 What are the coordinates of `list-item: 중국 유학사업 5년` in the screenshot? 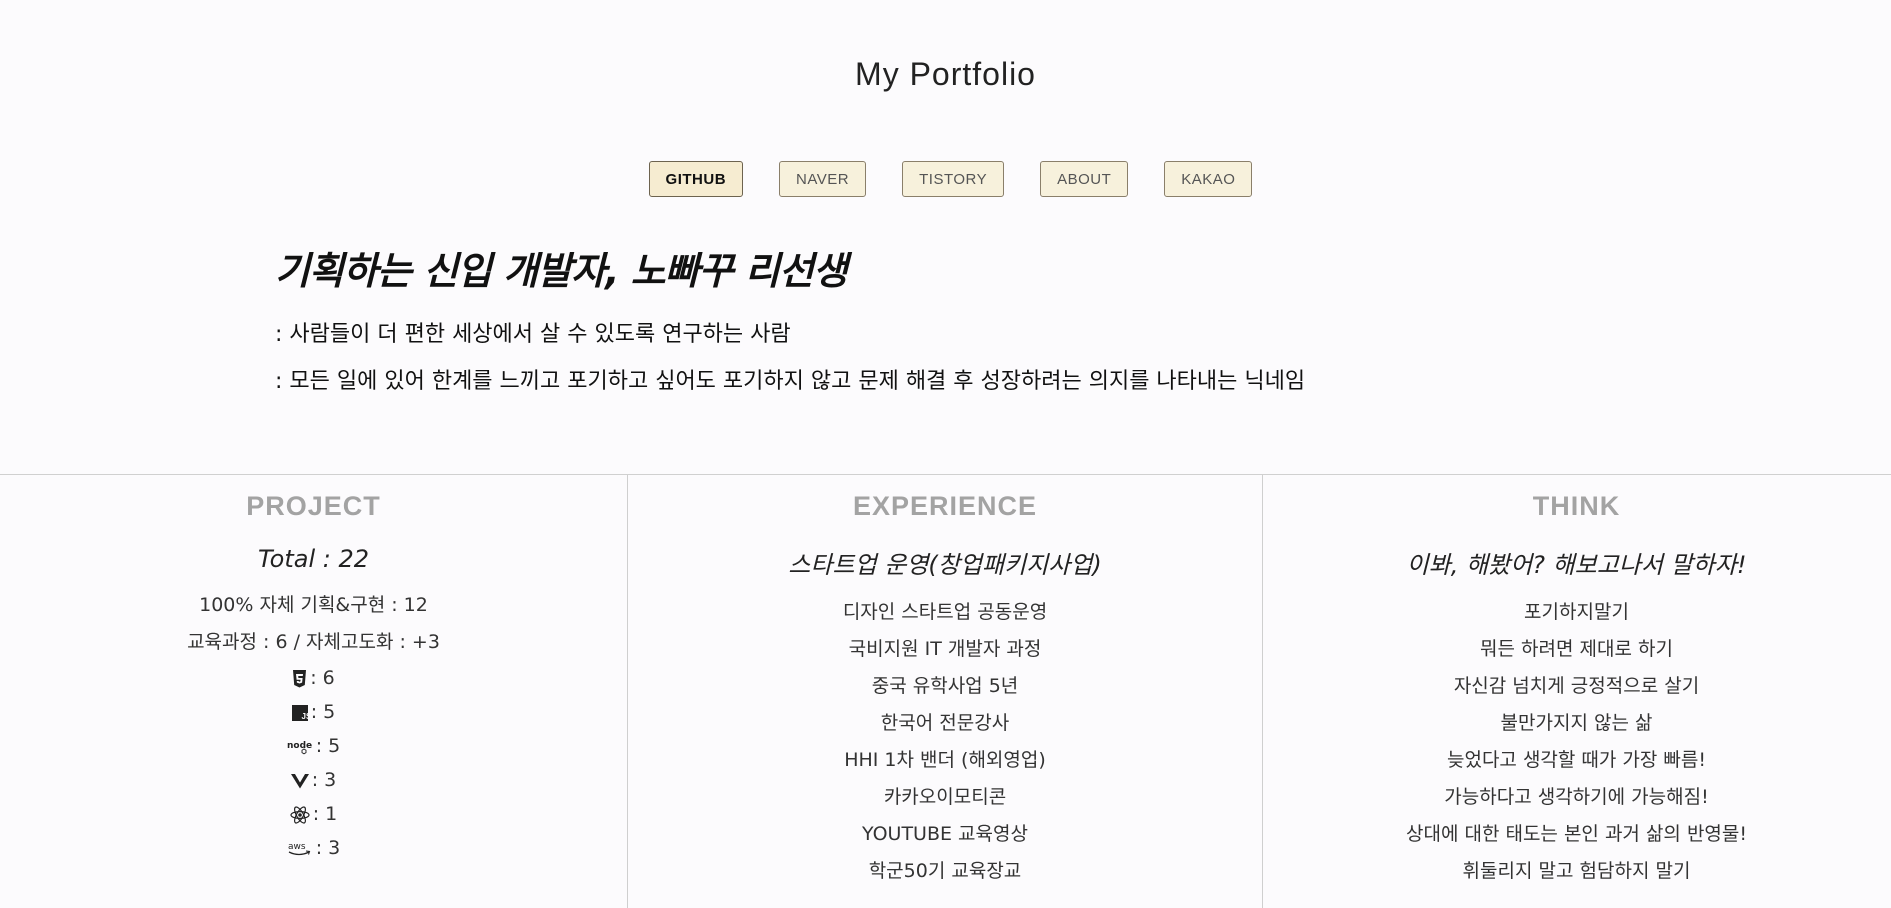 It's located at (945, 686).